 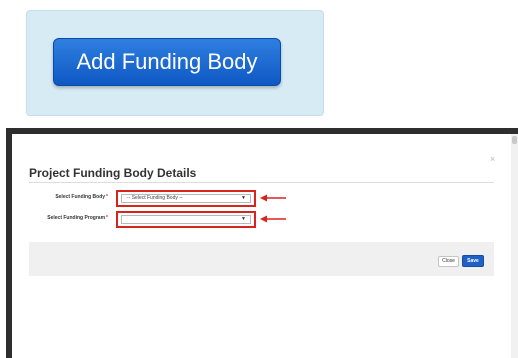 I want to click on add-funding-body-button: Add Funding Body, so click(x=167, y=62).